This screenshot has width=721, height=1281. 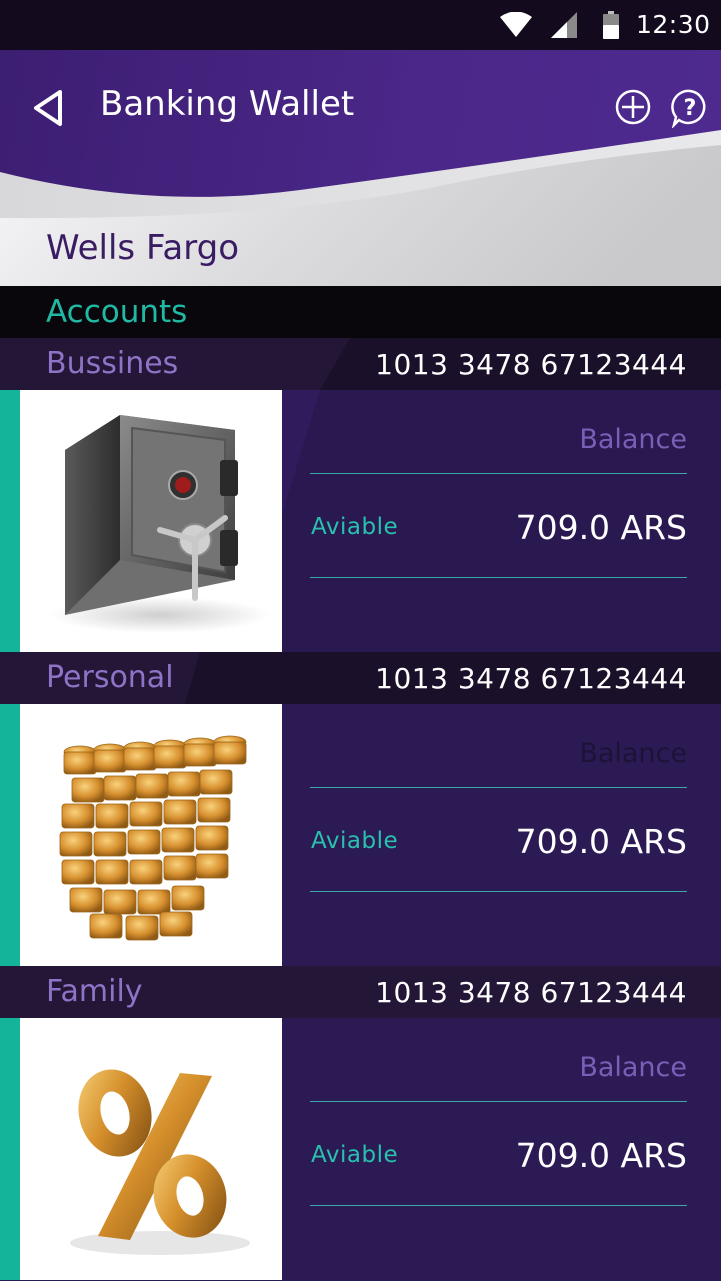 What do you see at coordinates (360, 992) in the screenshot?
I see `account-header: Family 1013 3478 67123444` at bounding box center [360, 992].